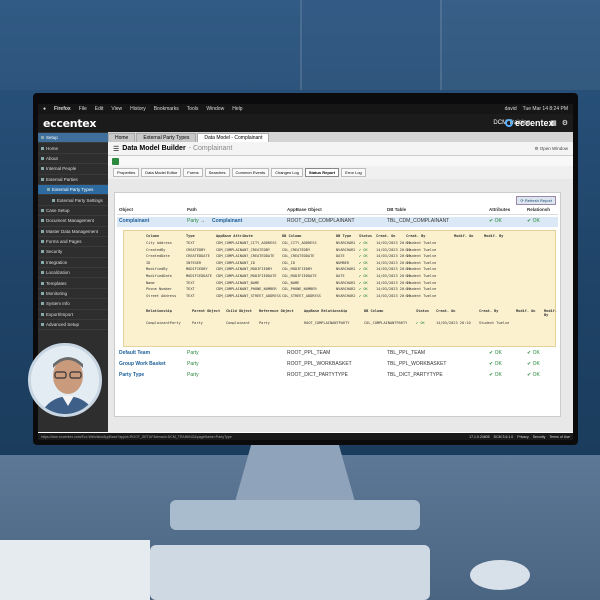 This screenshot has width=600, height=600. I want to click on attribute-cell: CDM_COMPLAINANT_CREATEDDATE, so click(245, 256).